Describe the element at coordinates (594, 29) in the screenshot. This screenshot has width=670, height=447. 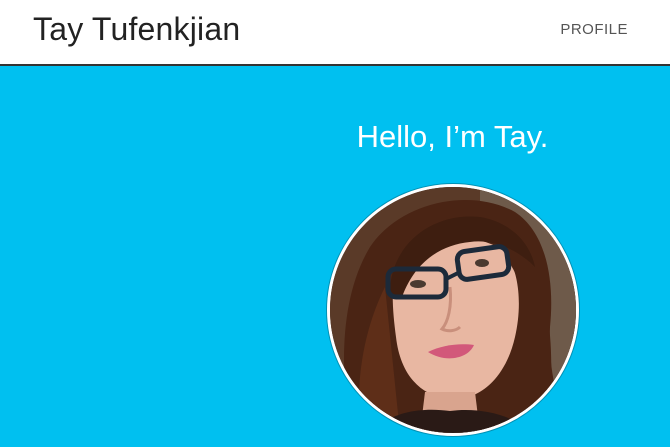
I see `nav-profile-link: PROFILE` at that location.